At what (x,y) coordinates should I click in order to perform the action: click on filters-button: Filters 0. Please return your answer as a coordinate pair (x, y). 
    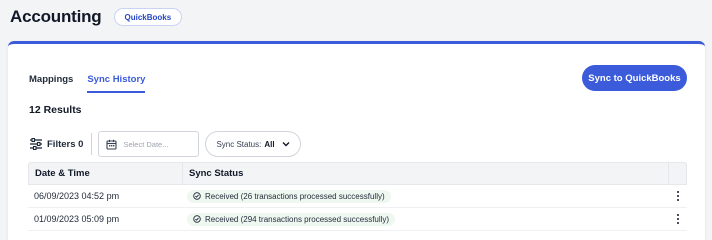
    Looking at the image, I should click on (56, 144).